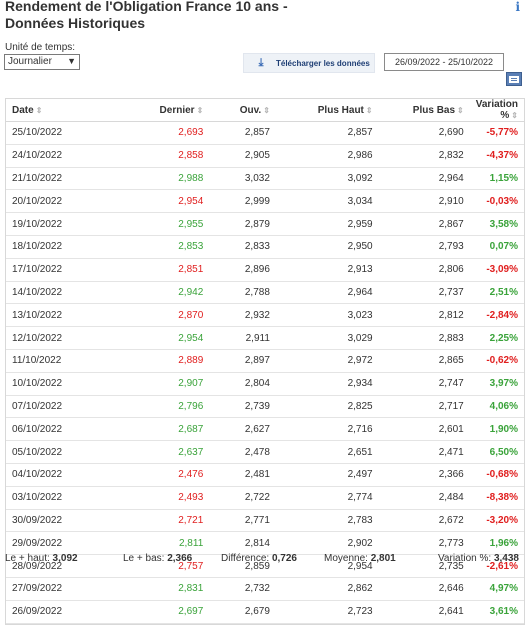  I want to click on cell-high: 3,034, so click(327, 201).